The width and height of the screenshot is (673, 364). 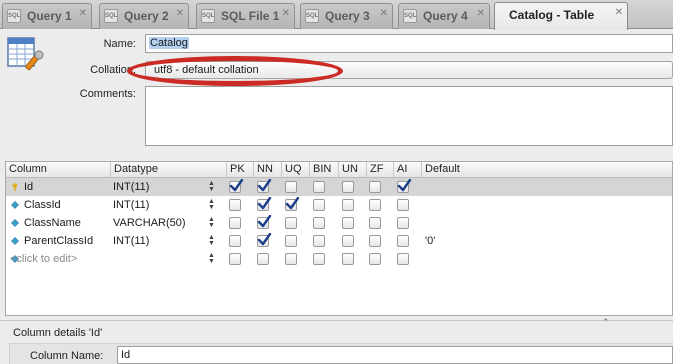 I want to click on table-row: ParentClassId INT(11) ▲ ▼ '0', so click(x=339, y=241).